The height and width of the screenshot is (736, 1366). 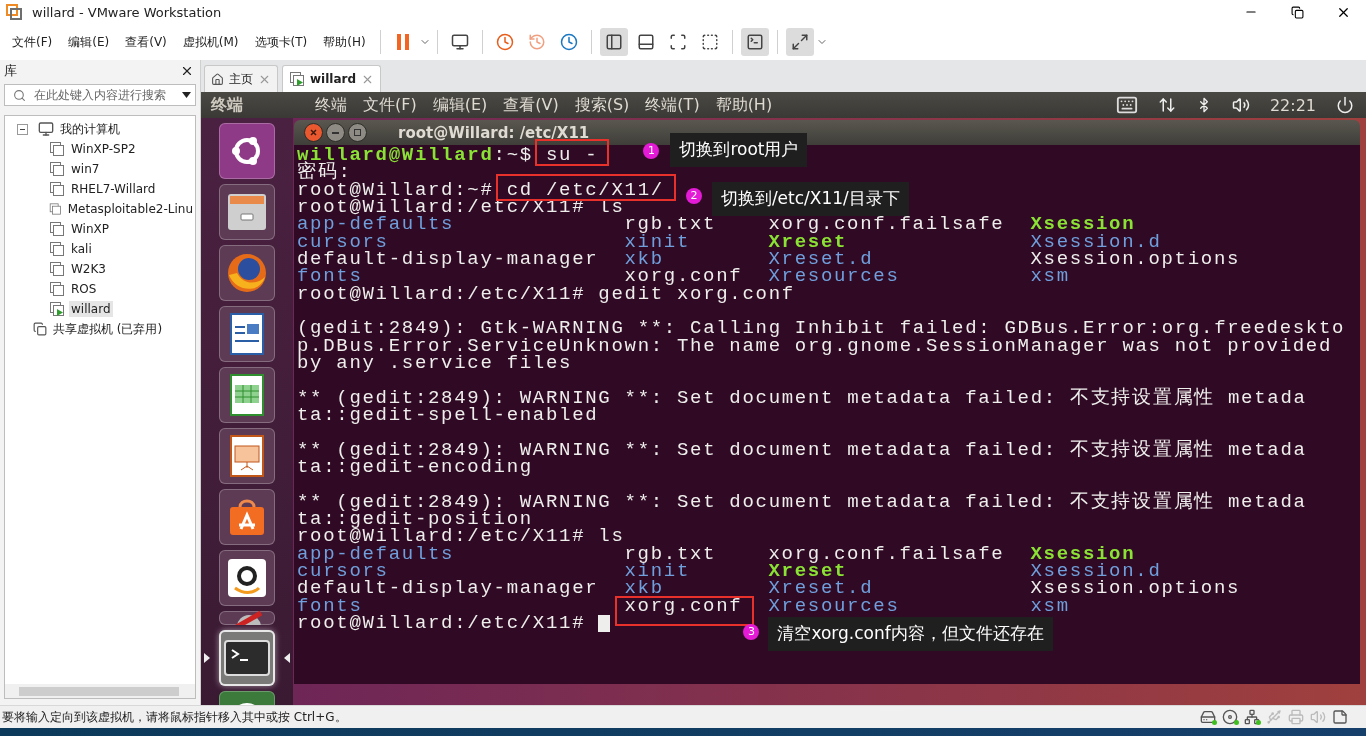 I want to click on search-icon, so click(x=19, y=95).